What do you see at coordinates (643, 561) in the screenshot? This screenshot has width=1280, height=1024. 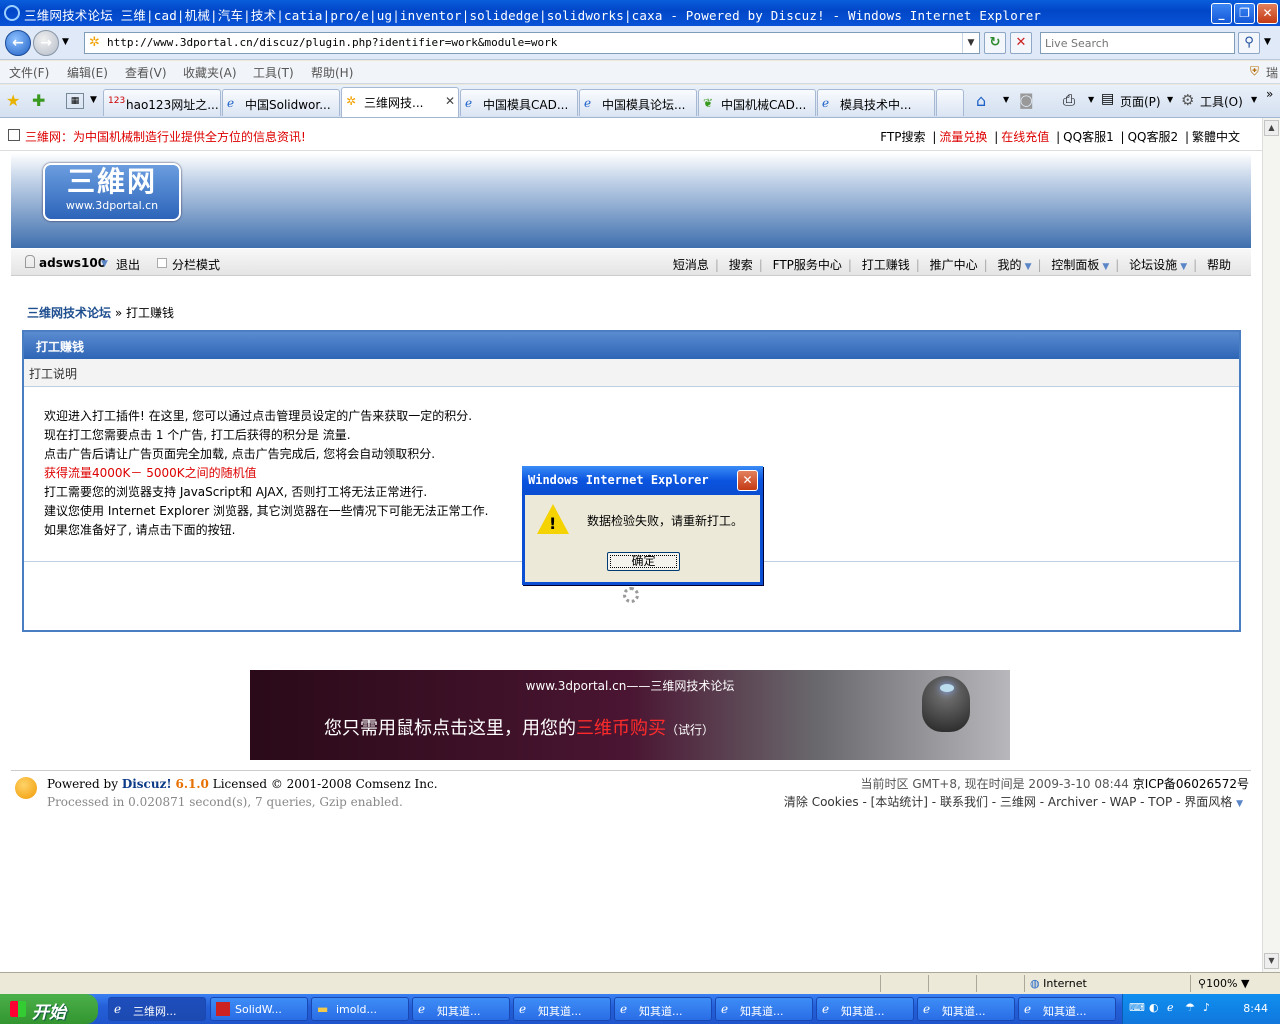 I see `ok-button: 确定` at bounding box center [643, 561].